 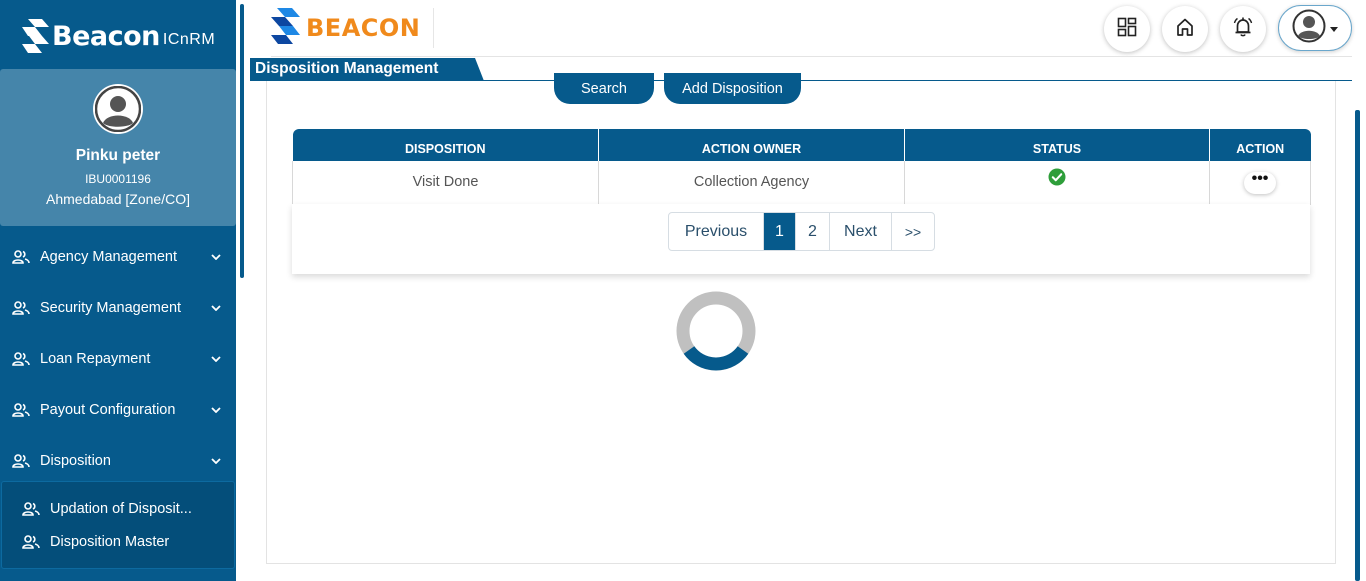 I want to click on sidebar-item-disposition: Disposition, so click(x=118, y=460).